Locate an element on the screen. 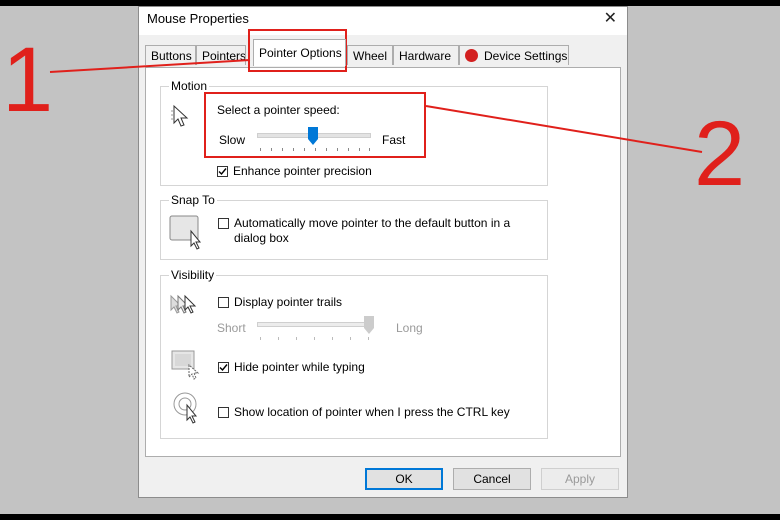 This screenshot has width=780, height=520. tab-label: Pointer Options is located at coordinates (300, 53).